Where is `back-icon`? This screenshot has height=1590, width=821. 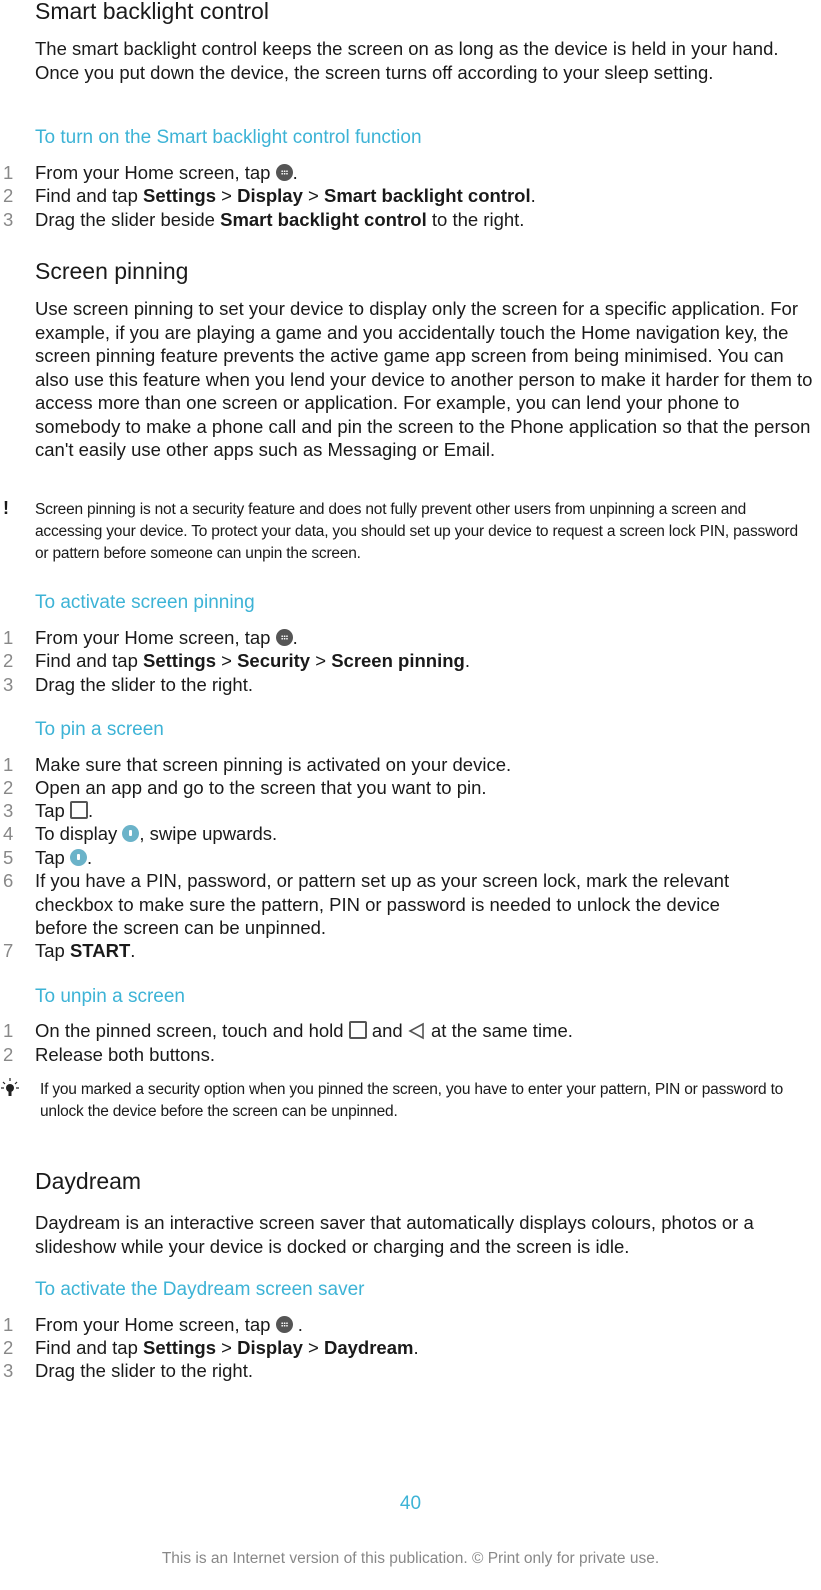 back-icon is located at coordinates (416, 1031).